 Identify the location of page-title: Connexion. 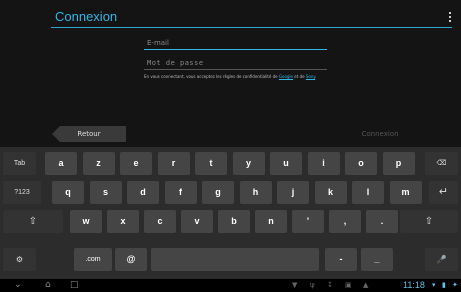
(86, 16).